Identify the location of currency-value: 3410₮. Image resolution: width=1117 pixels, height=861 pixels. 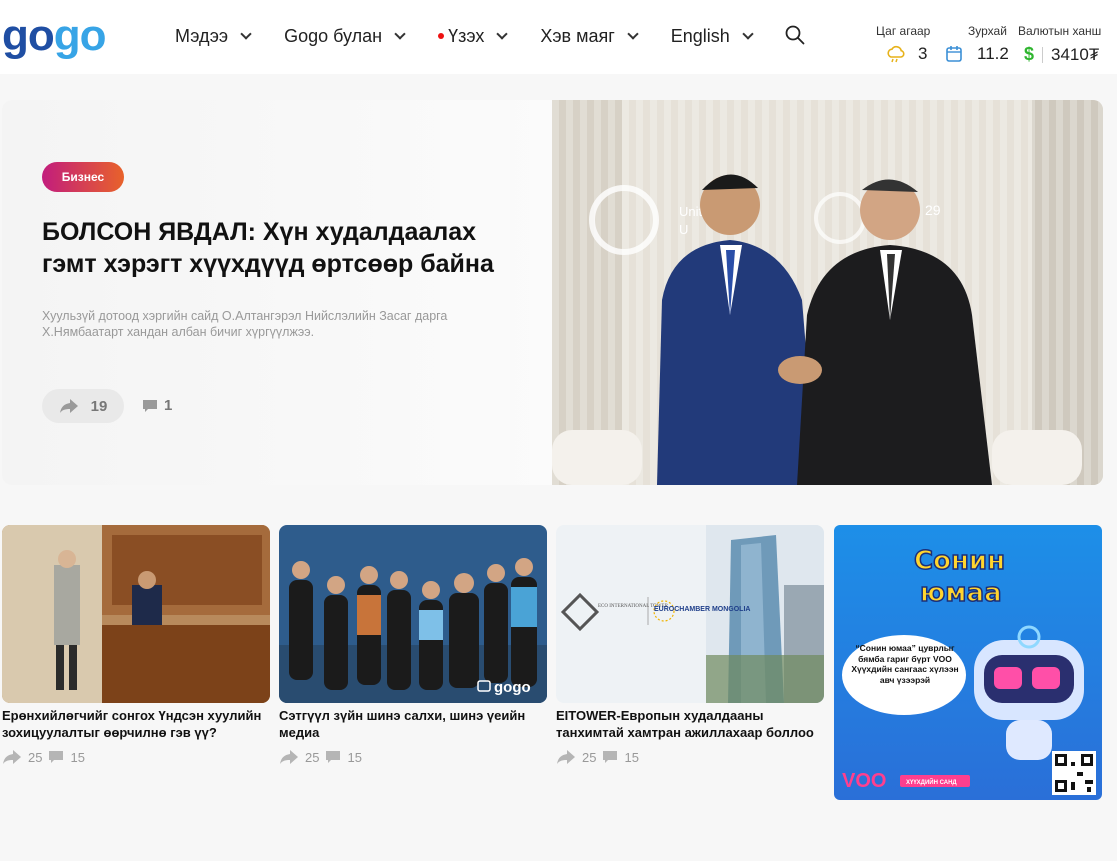
(1075, 54).